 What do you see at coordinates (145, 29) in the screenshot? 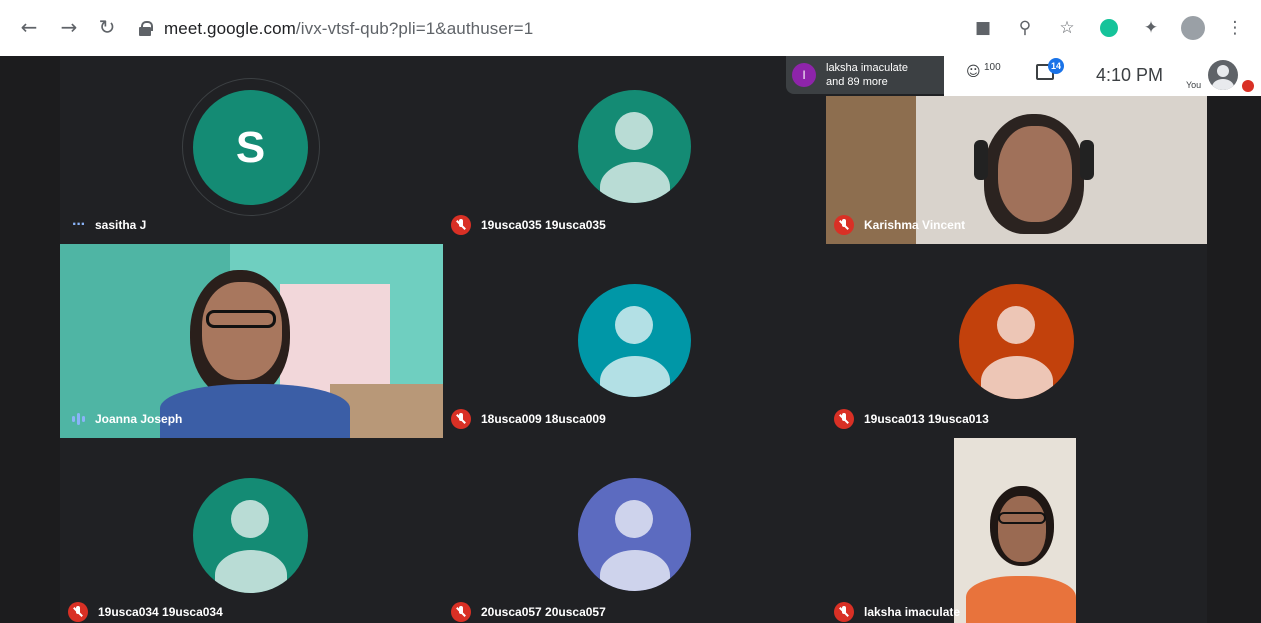
I see `lock-icon` at bounding box center [145, 29].